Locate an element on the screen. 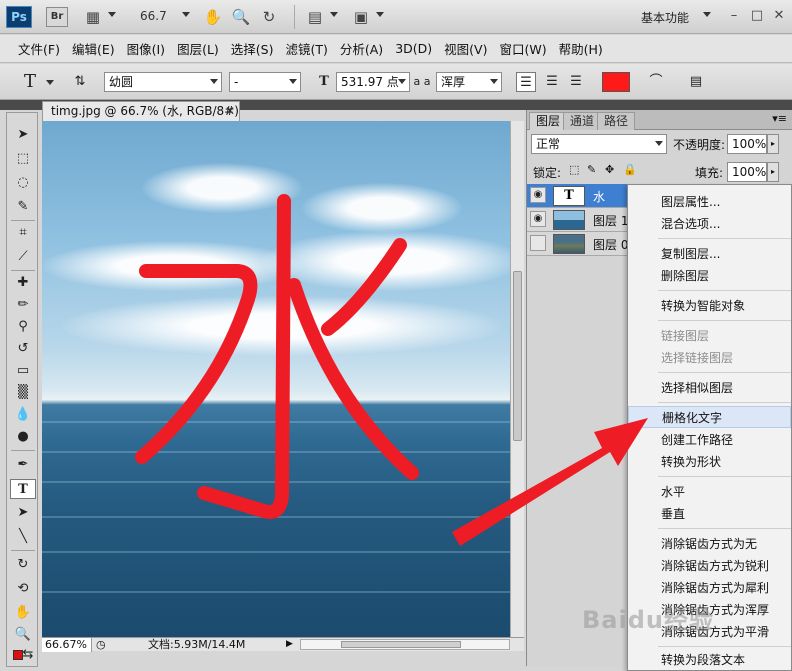 Image resolution: width=792 pixels, height=671 pixels. text-color-swatch is located at coordinates (616, 82).